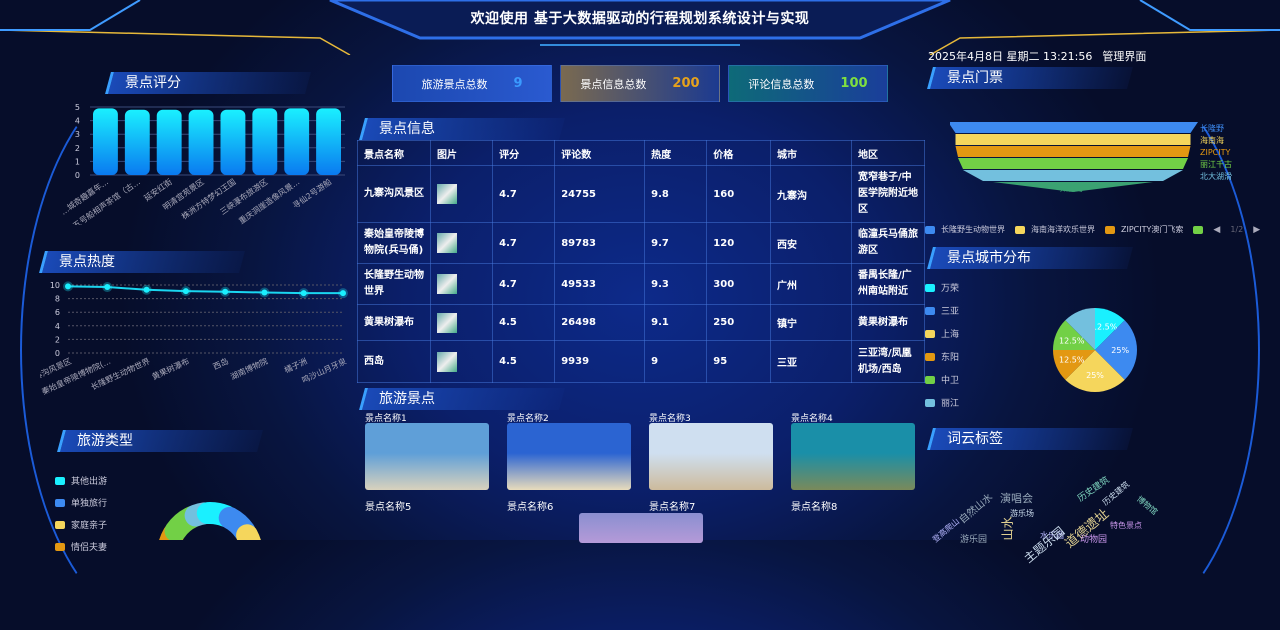  What do you see at coordinates (81, 513) in the screenshot?
I see `type-legend: 其他出游单独旅行家庭亲子情侣夫妻` at bounding box center [81, 513].